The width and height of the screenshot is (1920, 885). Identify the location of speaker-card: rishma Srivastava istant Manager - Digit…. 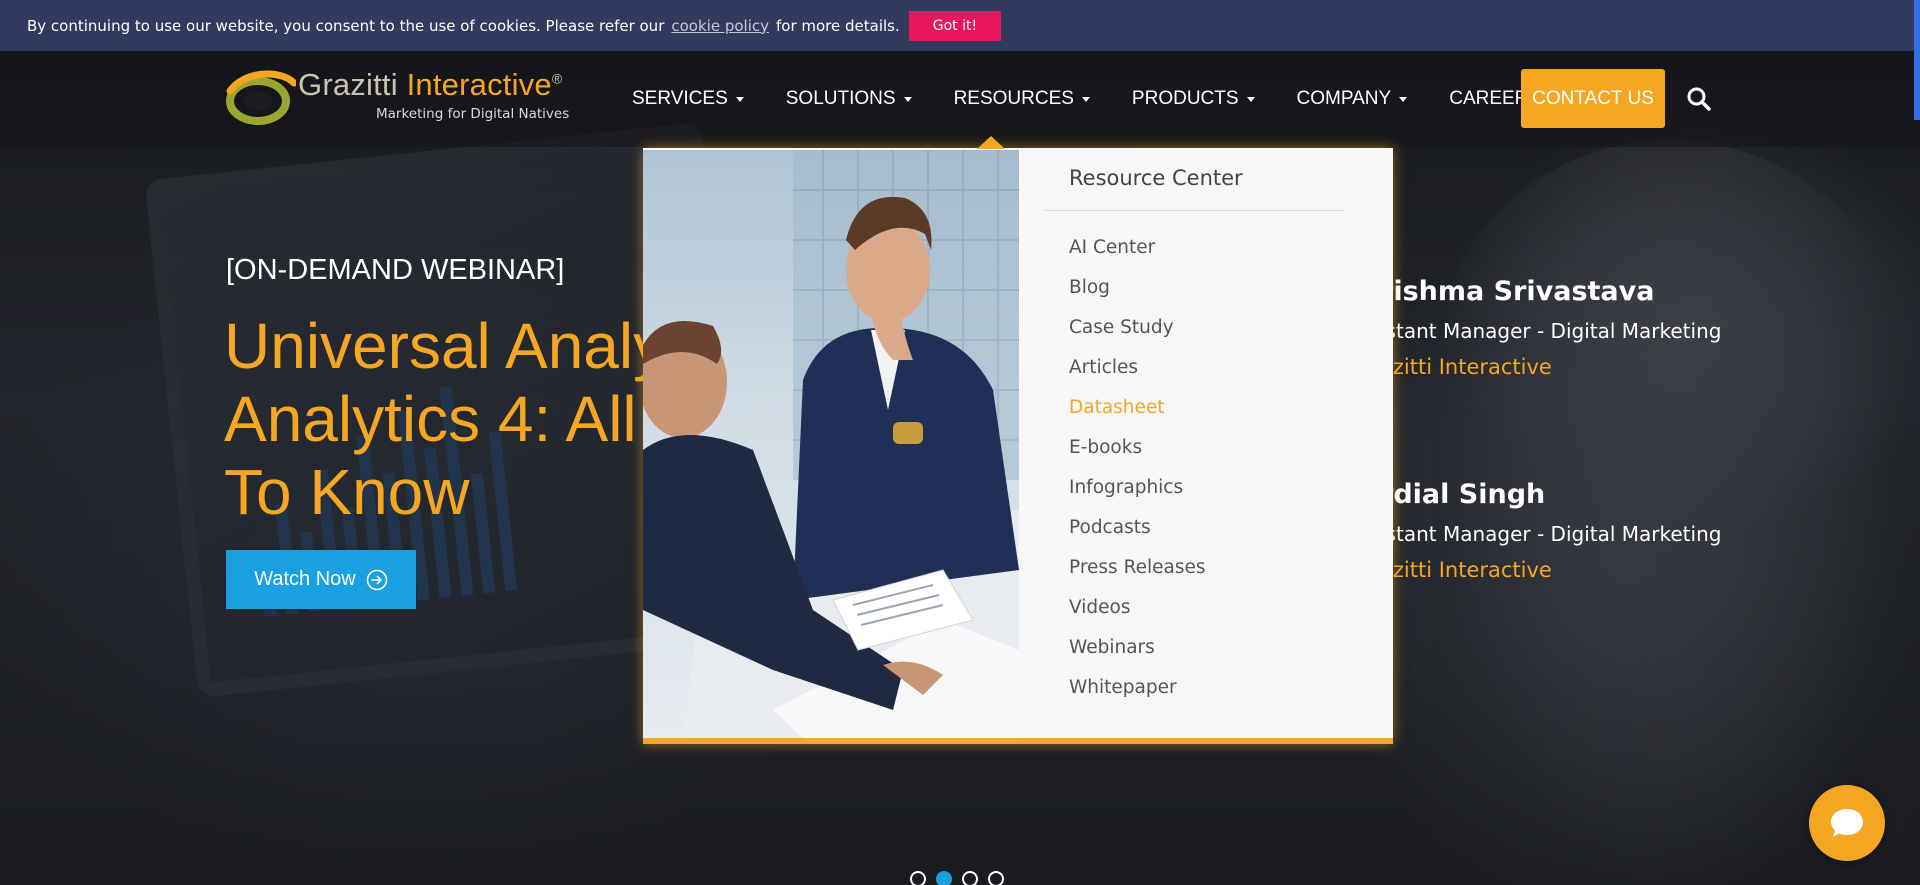
(1550, 327).